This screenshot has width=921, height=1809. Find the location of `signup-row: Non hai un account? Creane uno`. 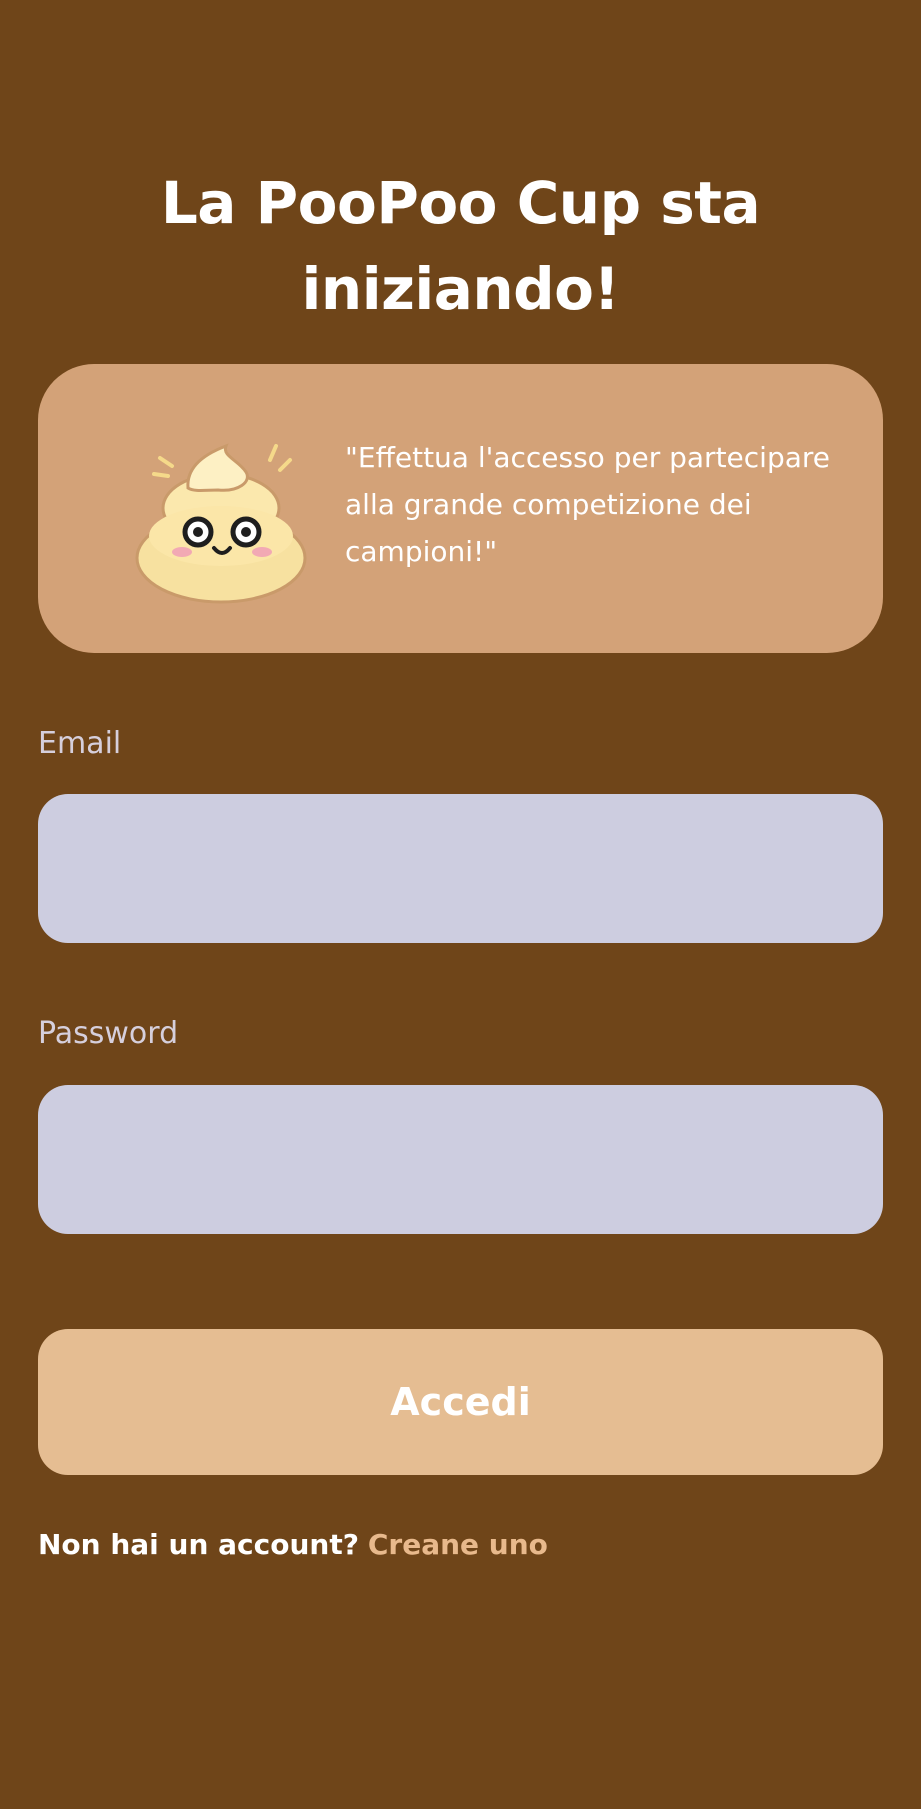

signup-row: Non hai un account? Creane uno is located at coordinates (293, 1545).